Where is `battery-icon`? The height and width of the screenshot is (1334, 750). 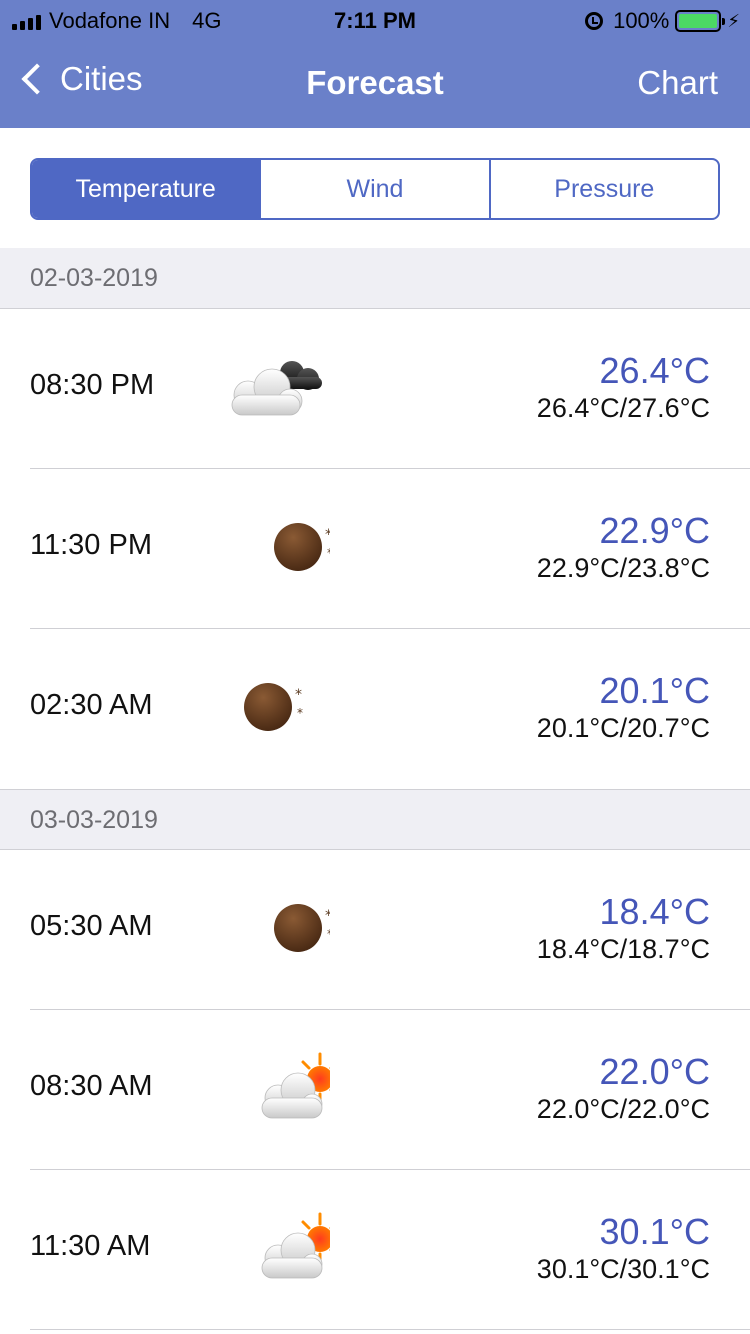
battery-icon is located at coordinates (700, 21).